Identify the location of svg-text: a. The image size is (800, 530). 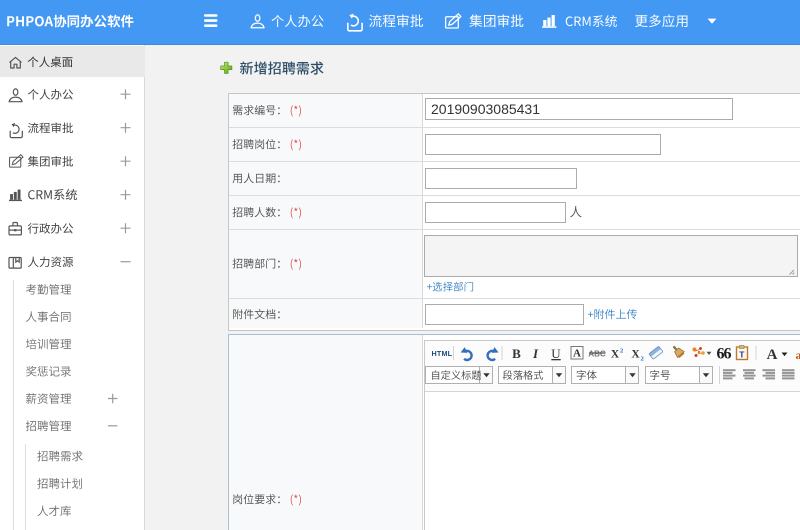
(798, 355).